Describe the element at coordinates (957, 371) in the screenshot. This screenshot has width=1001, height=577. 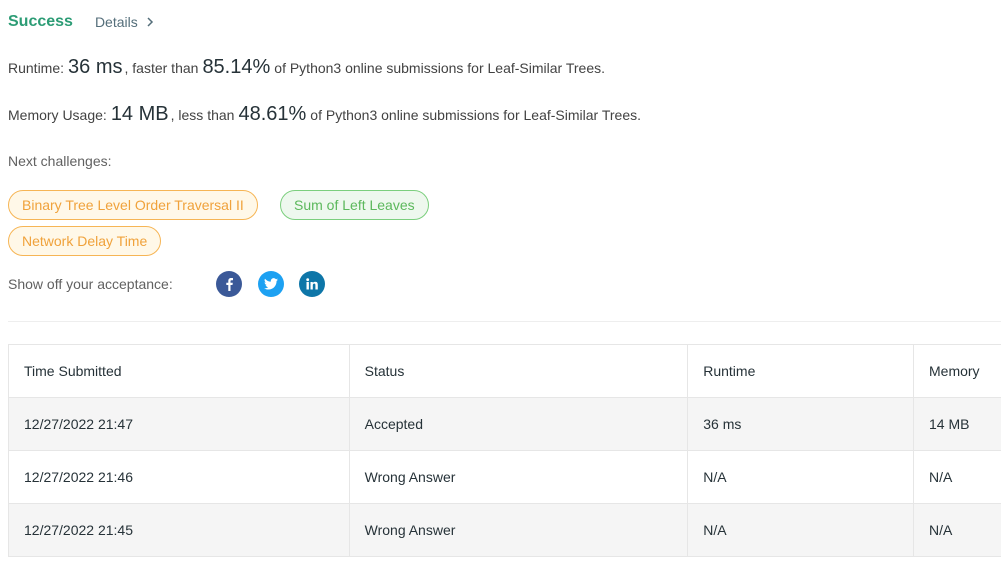
I see `column-header: Memory` at that location.